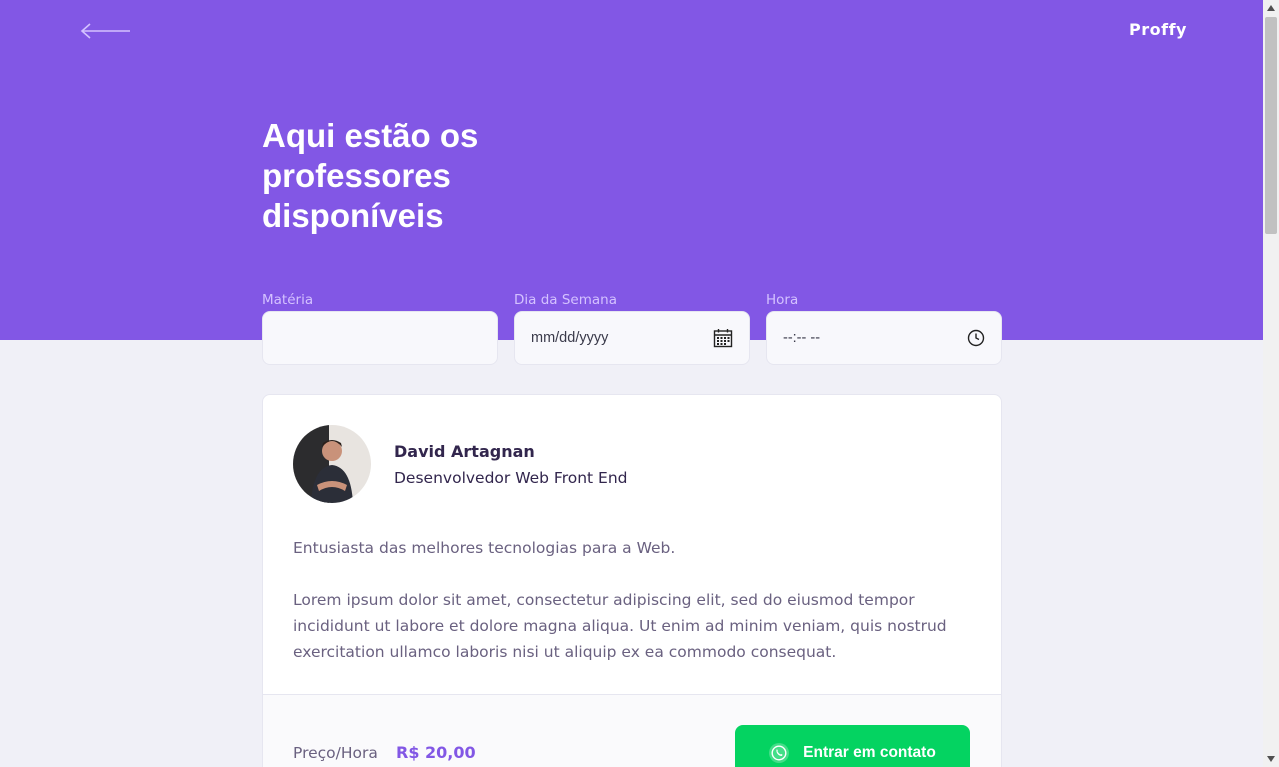 The image size is (1279, 767). I want to click on contact-label: Entrar em contato, so click(869, 752).